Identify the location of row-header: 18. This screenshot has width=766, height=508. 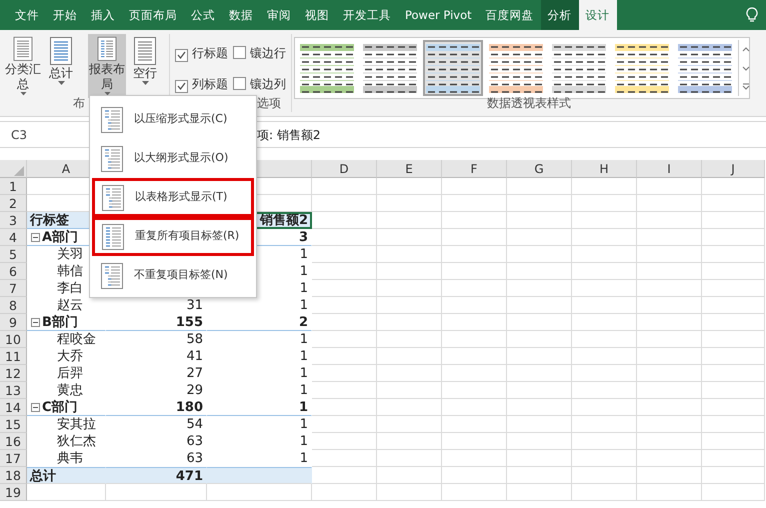
(13, 475).